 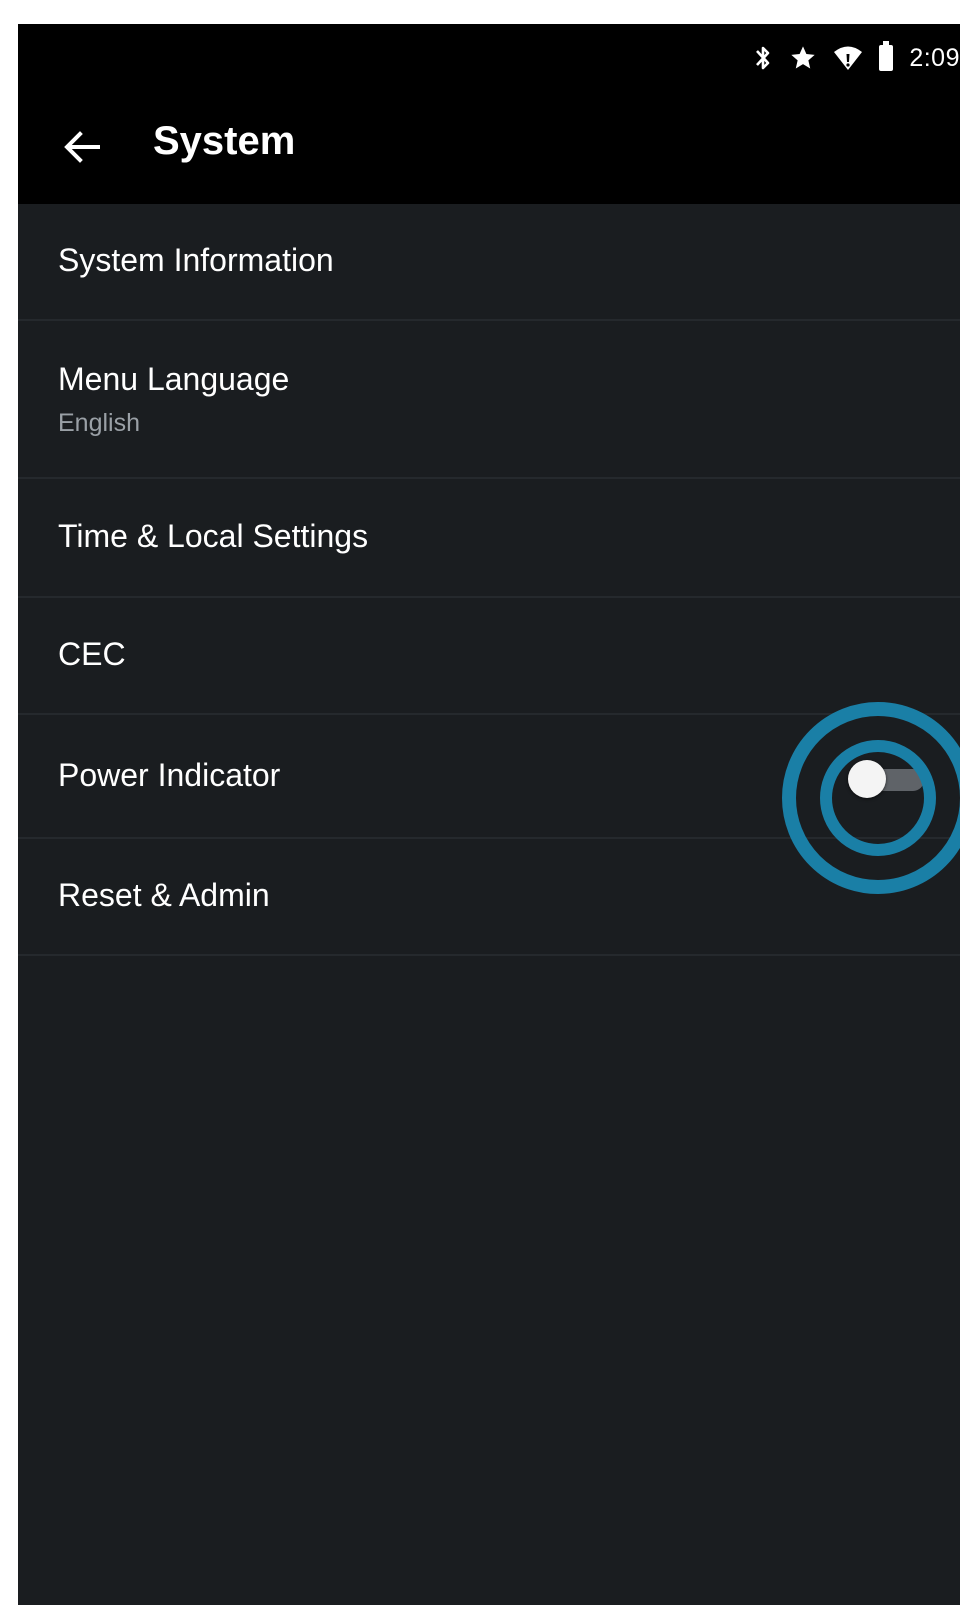 I want to click on wifi-icon, so click(x=848, y=58).